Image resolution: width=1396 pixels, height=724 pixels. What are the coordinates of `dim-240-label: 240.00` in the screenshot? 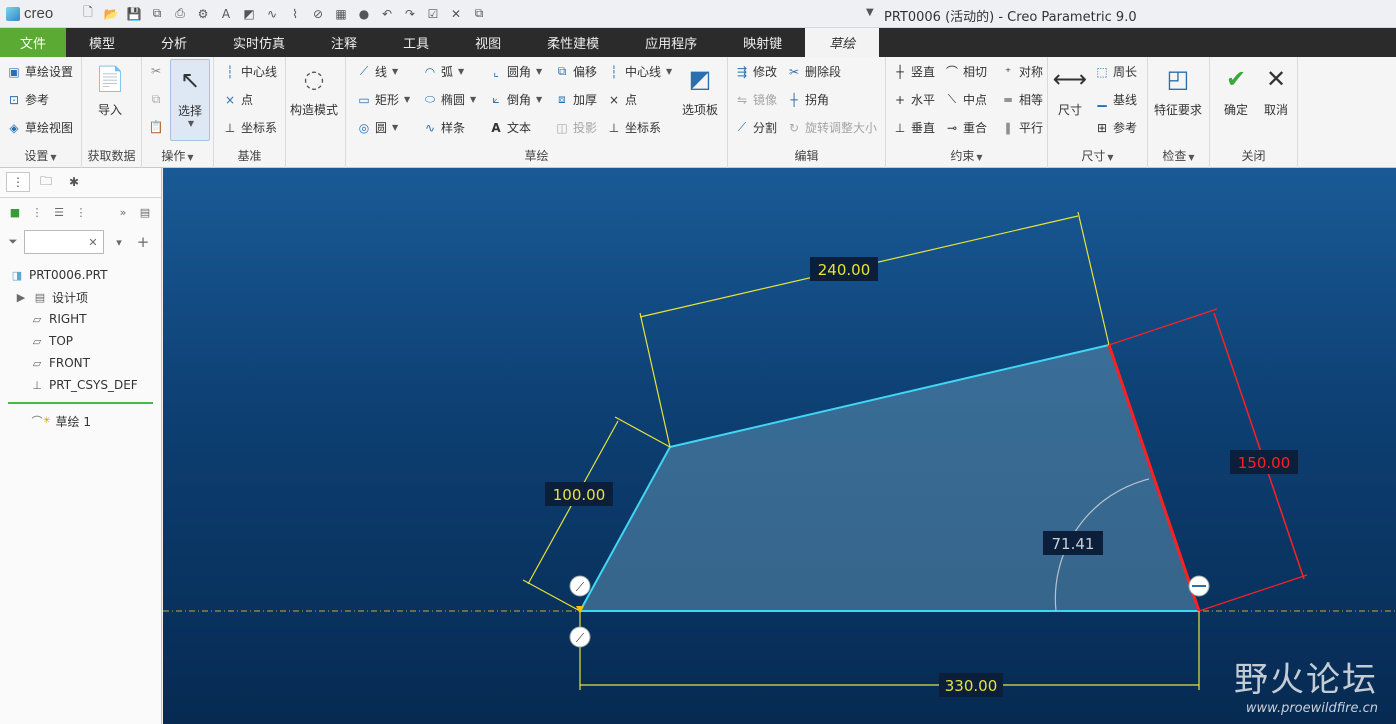 It's located at (844, 270).